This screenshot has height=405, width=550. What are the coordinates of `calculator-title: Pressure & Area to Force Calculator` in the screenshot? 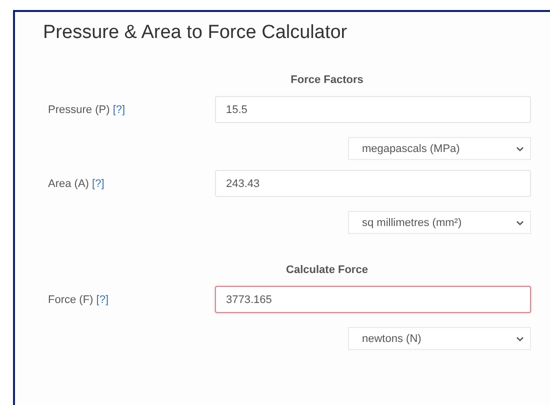 It's located at (195, 33).